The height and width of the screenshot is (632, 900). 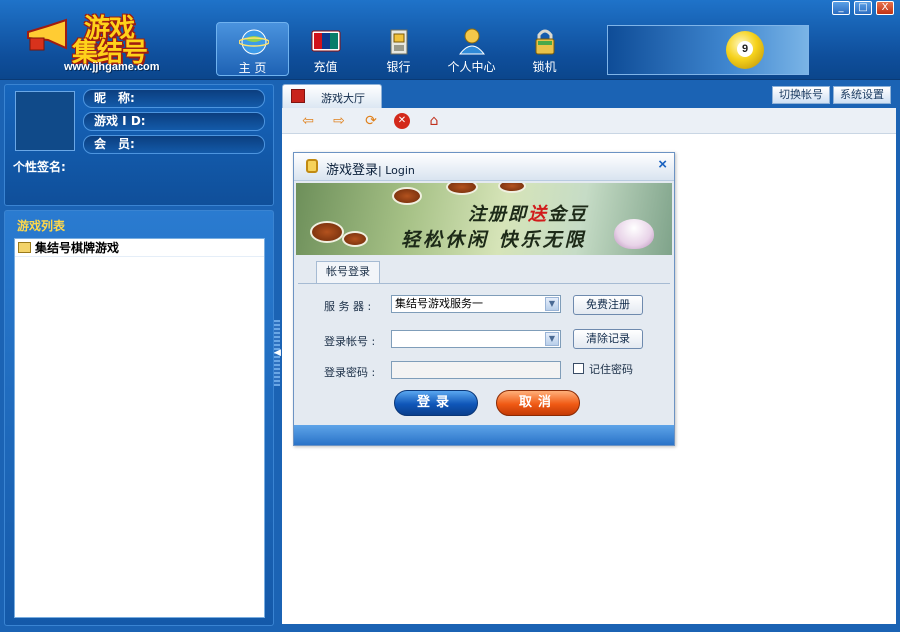 What do you see at coordinates (439, 303) in the screenshot?
I see `server-value: 集结号游戏服务一` at bounding box center [439, 303].